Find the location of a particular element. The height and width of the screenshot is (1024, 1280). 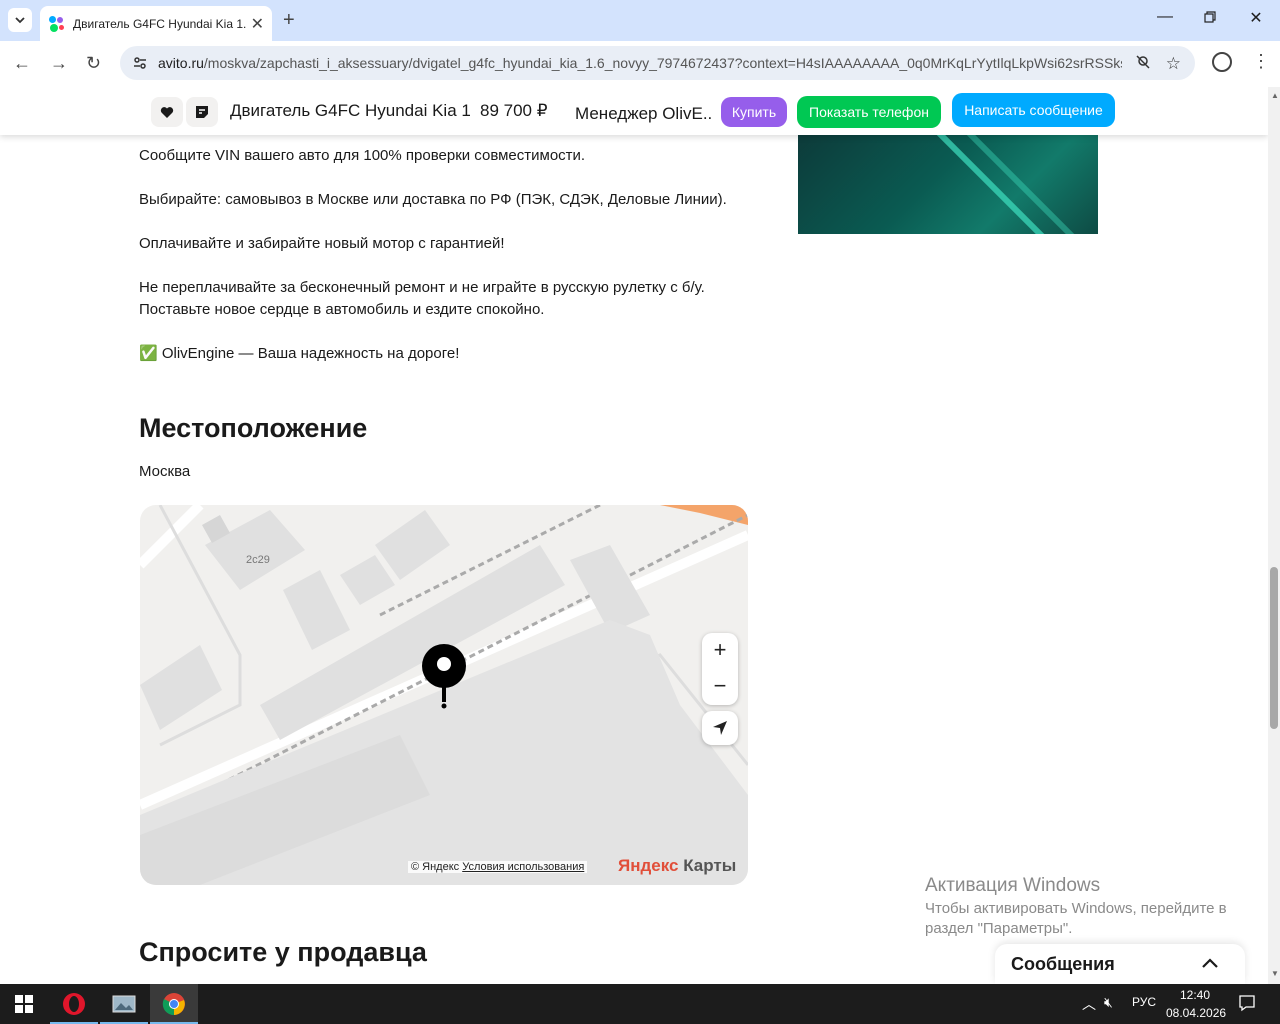

favorite-button is located at coordinates (167, 112).